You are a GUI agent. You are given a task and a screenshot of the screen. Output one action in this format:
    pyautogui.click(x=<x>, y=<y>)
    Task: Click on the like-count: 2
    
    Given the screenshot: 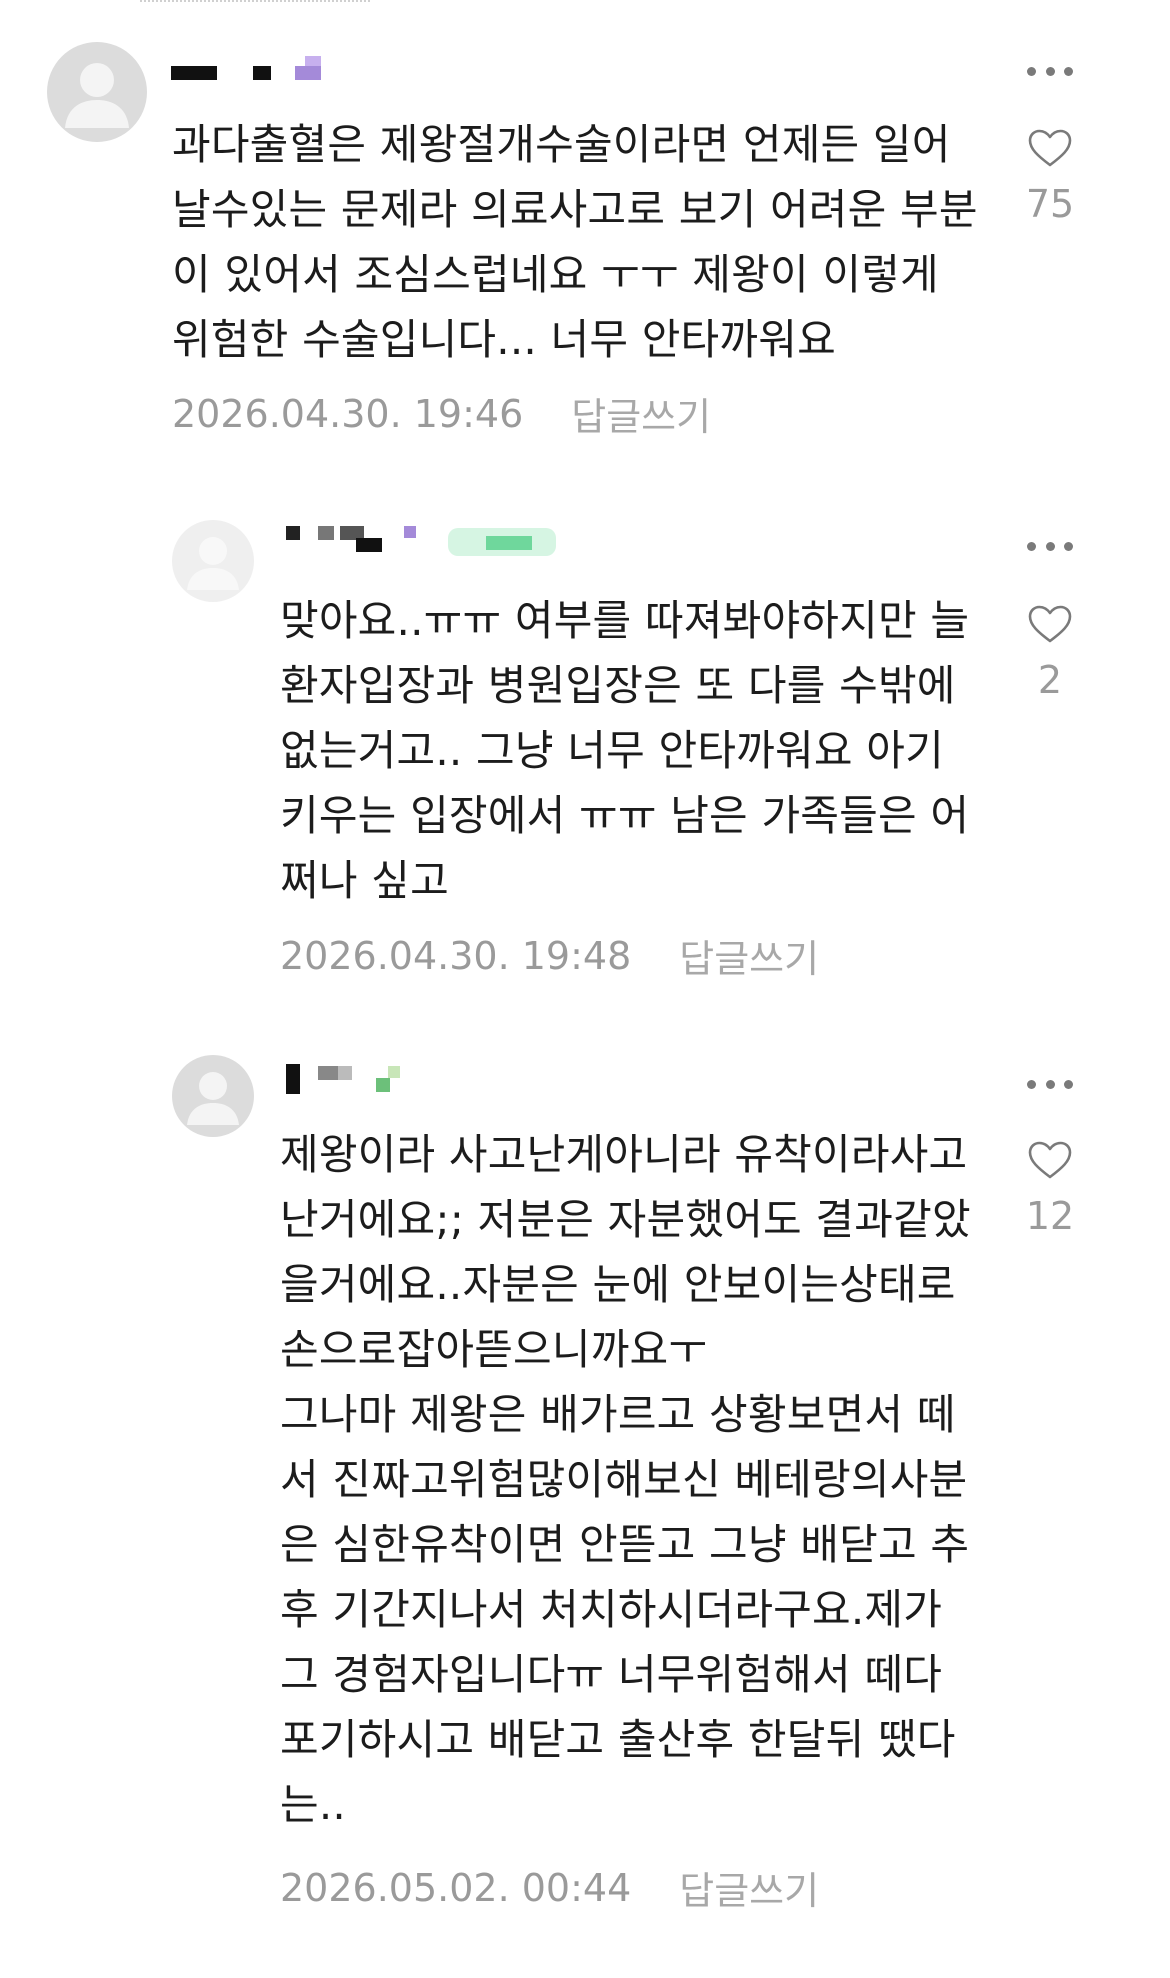 What is the action you would take?
    pyautogui.click(x=1050, y=680)
    